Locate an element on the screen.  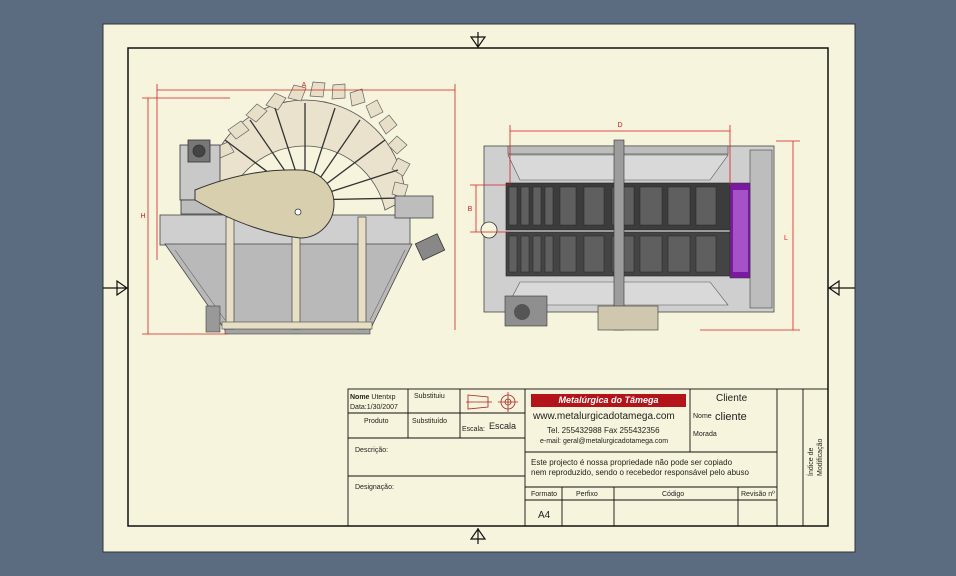
company-phone: Tel. 255432988 Fax 255432356 is located at coordinates (603, 430).